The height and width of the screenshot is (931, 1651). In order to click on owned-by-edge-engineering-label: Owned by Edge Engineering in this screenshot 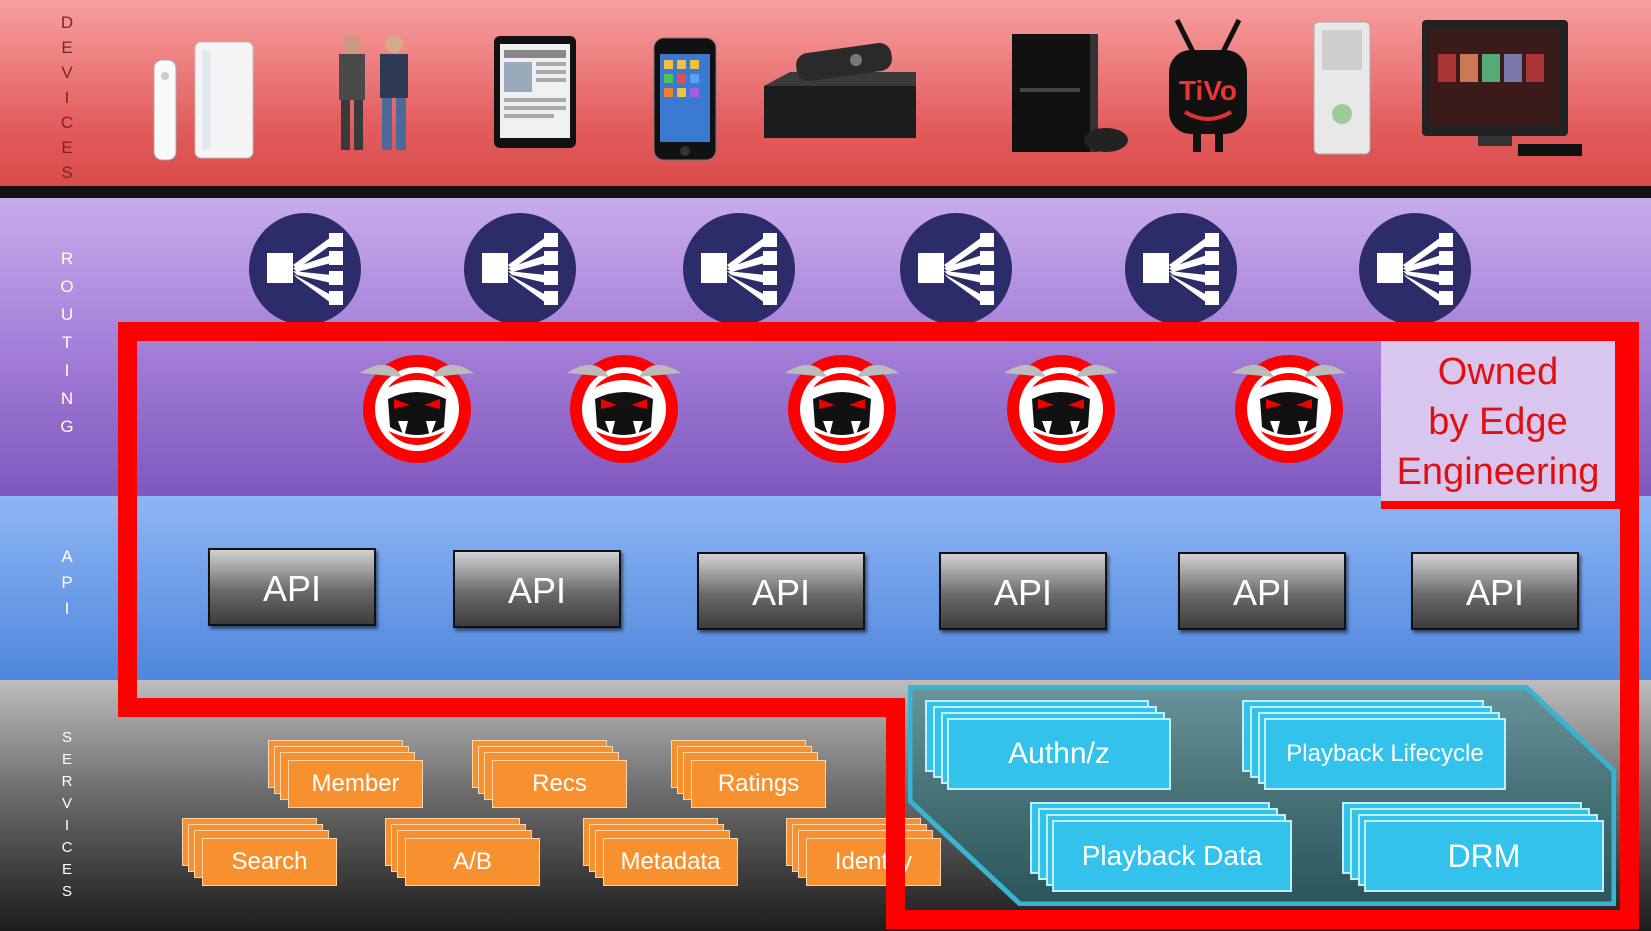, I will do `click(1502, 425)`.